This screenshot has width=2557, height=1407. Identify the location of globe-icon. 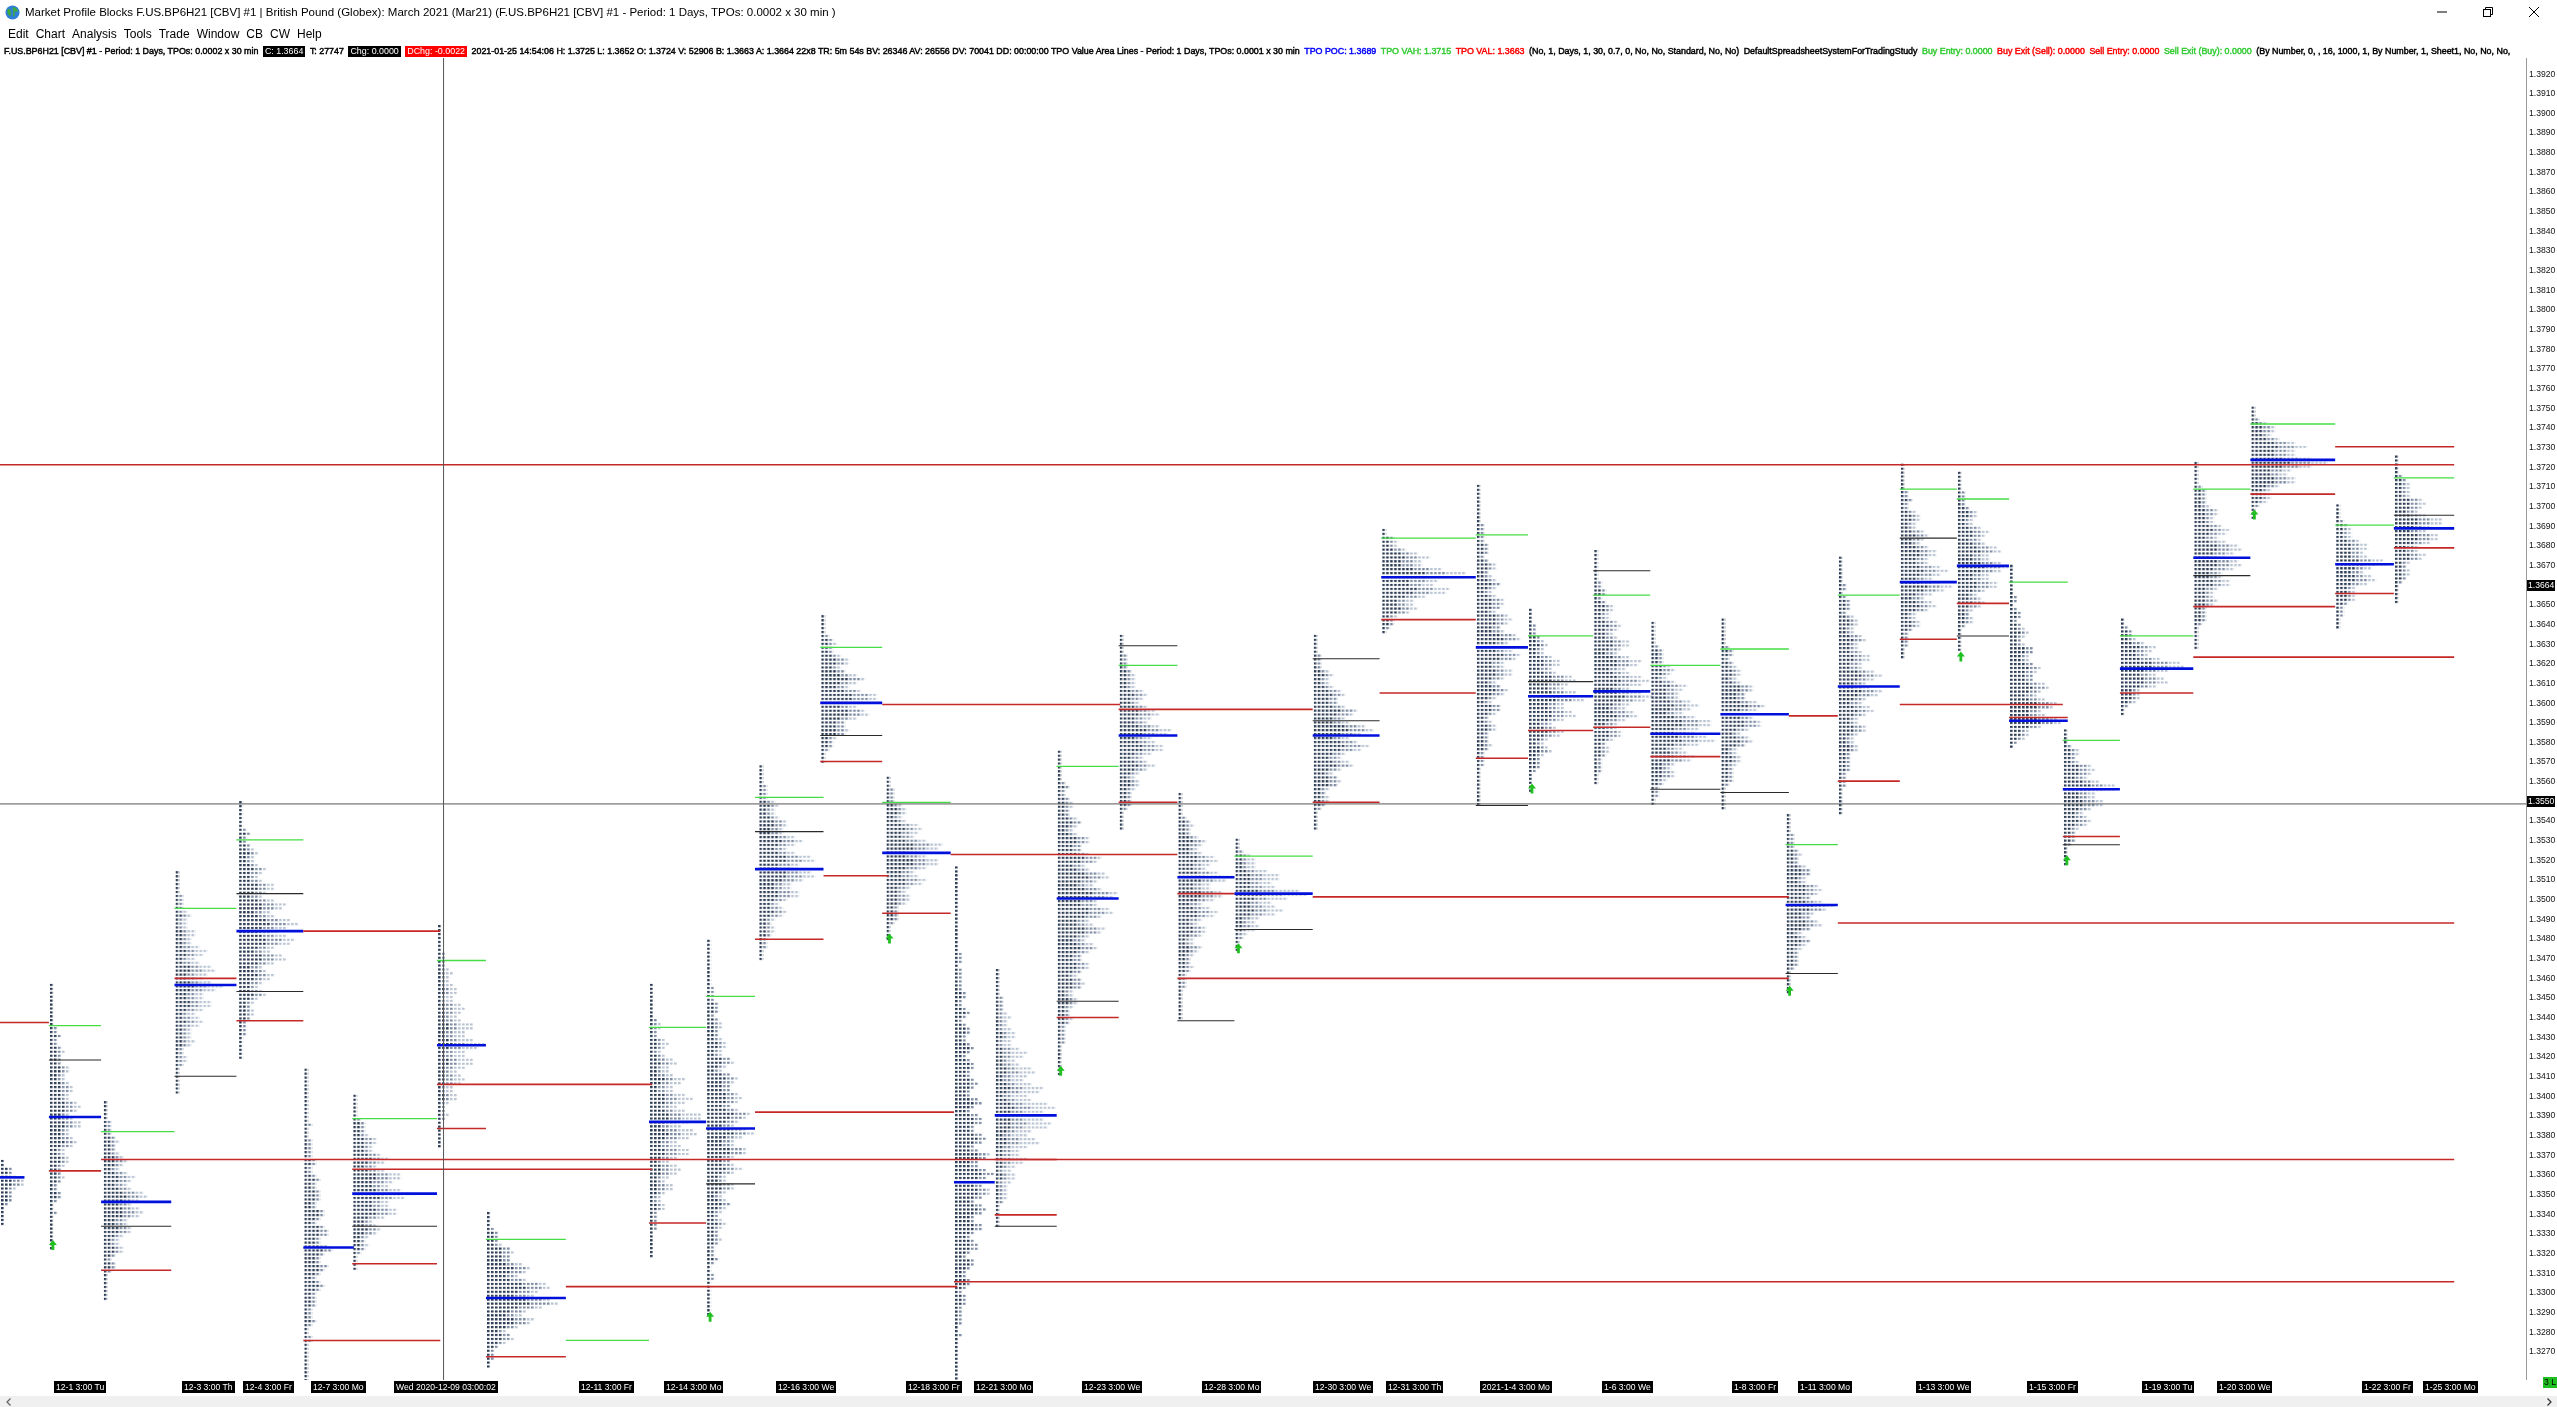
(12, 12).